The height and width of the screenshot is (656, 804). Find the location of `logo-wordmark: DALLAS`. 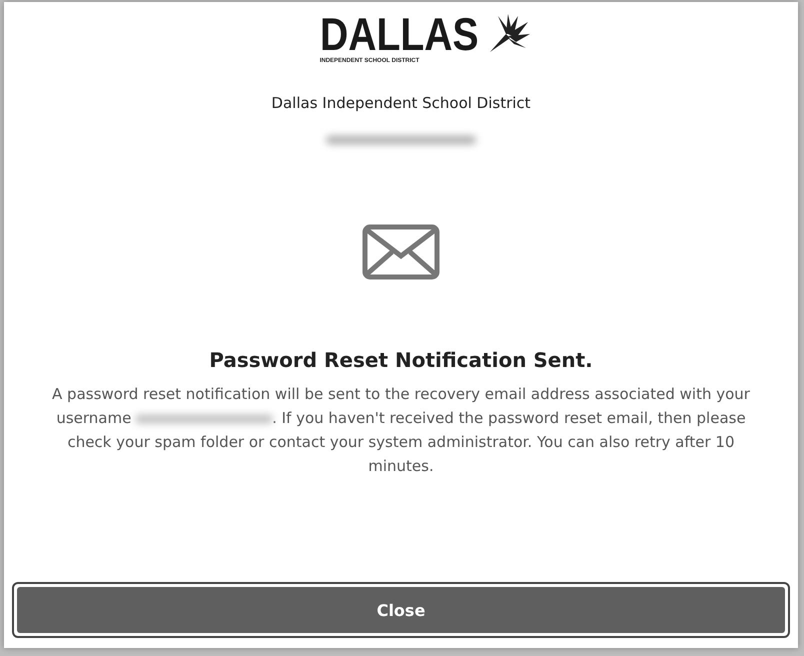

logo-wordmark: DALLAS is located at coordinates (399, 34).